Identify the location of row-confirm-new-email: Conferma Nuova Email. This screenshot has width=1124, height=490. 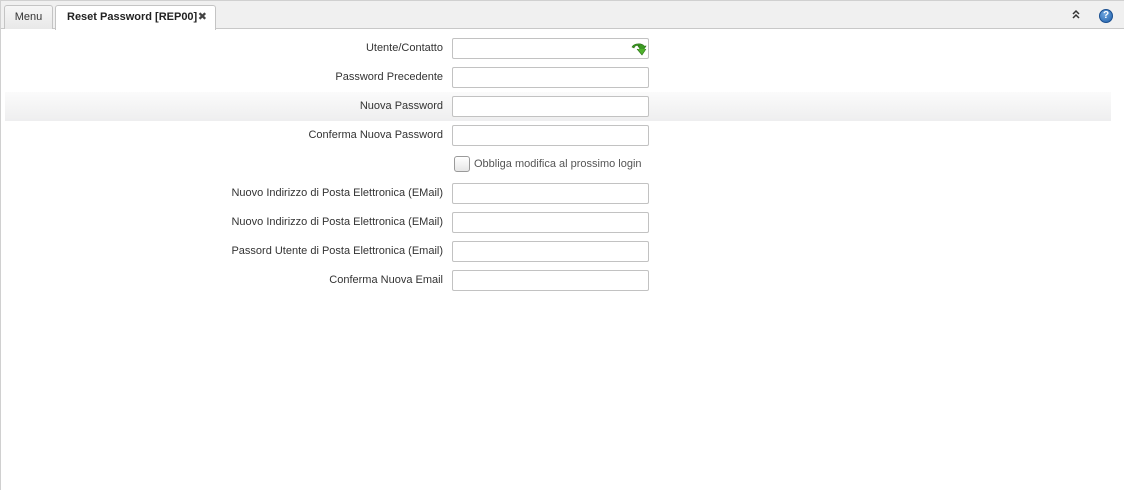
(558, 280).